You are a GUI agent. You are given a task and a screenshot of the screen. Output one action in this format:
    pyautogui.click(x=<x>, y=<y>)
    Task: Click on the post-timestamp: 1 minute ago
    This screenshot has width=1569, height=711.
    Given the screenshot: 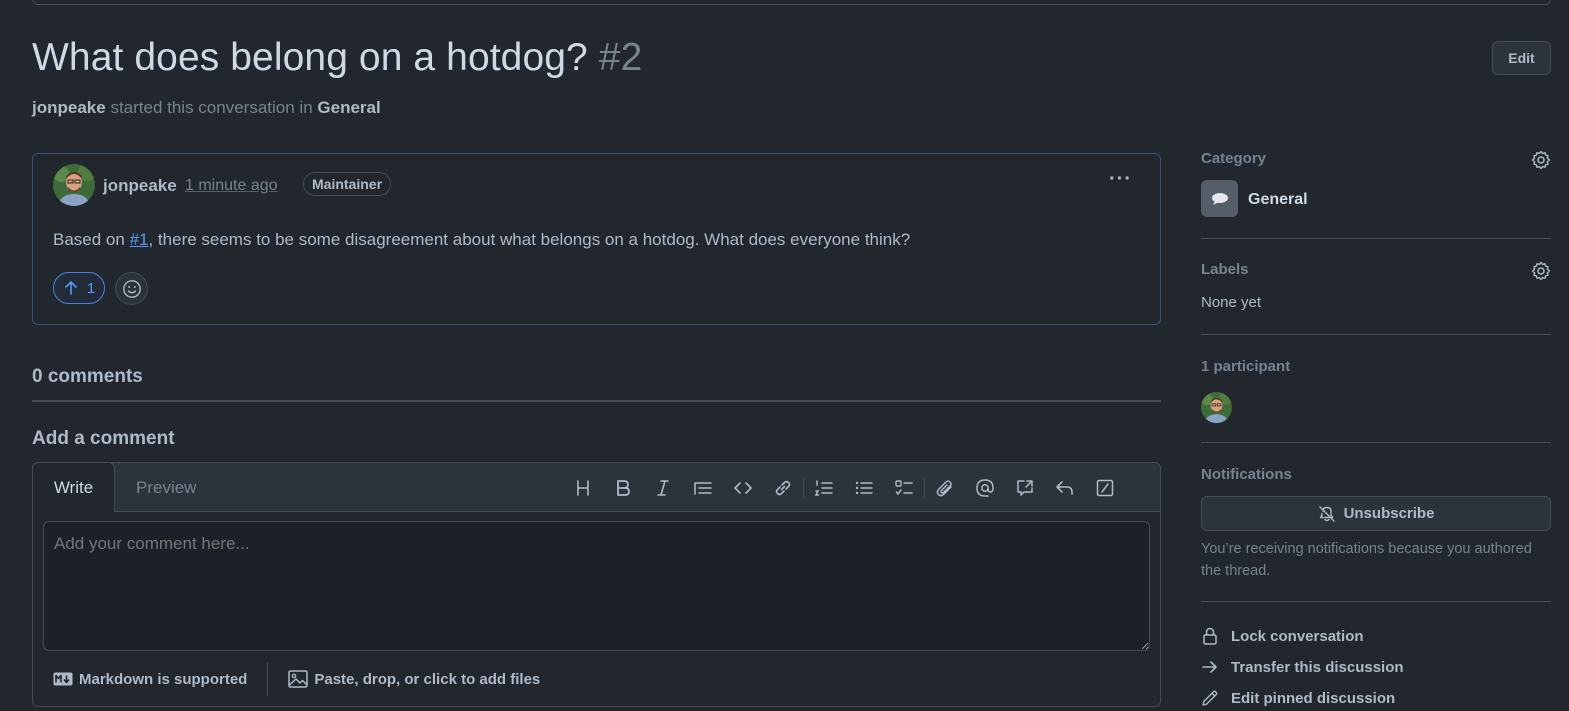 What is the action you would take?
    pyautogui.click(x=231, y=186)
    